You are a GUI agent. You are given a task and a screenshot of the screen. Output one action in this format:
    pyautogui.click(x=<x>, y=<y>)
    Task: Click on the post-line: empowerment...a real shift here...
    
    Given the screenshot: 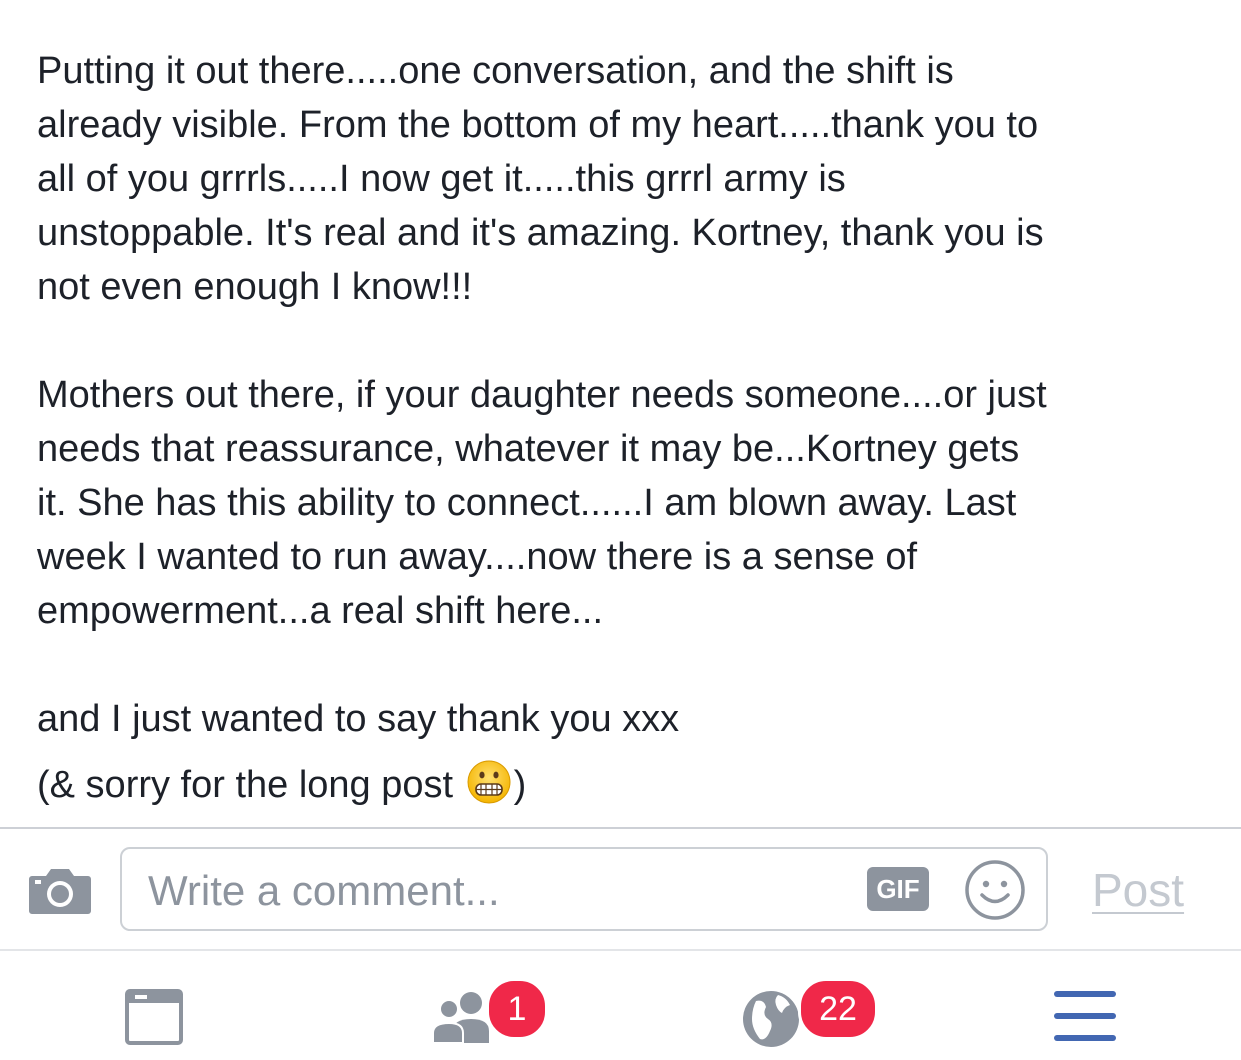 What is the action you would take?
    pyautogui.click(x=320, y=611)
    